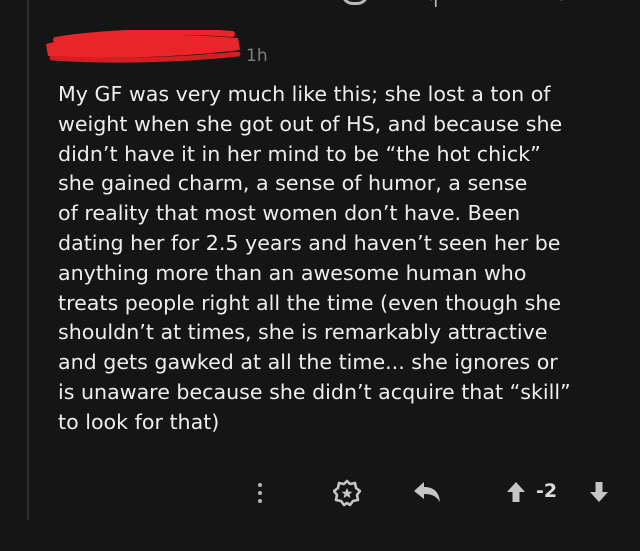 This screenshot has width=640, height=551. Describe the element at coordinates (142, 47) in the screenshot. I see `redacted-username` at that location.